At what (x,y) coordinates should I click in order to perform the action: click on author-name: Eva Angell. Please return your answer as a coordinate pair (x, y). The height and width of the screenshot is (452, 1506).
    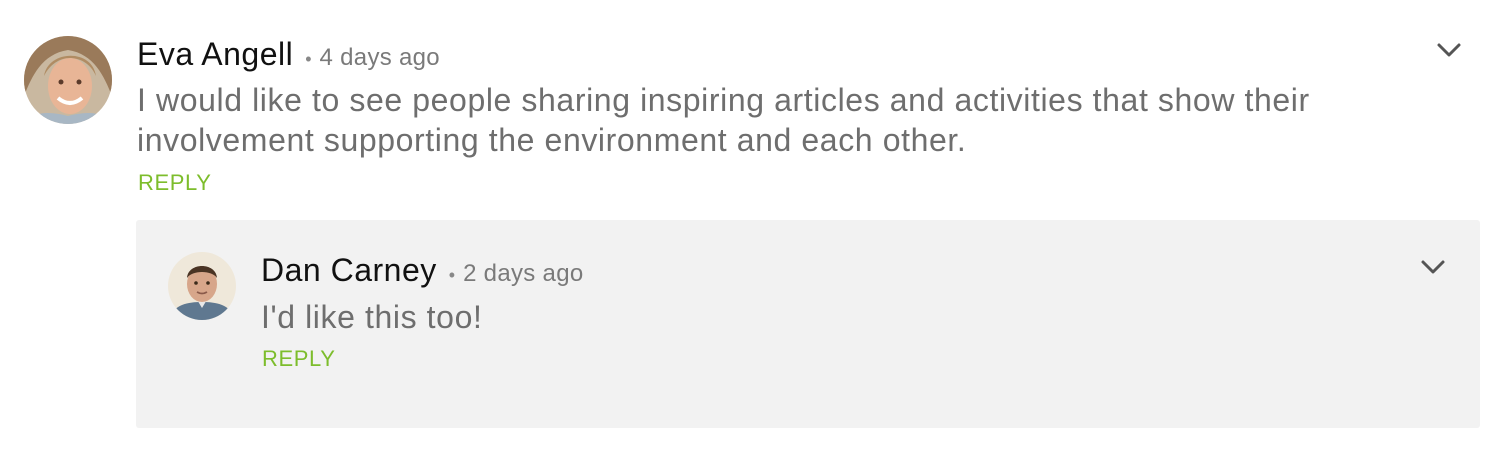
    Looking at the image, I should click on (215, 54).